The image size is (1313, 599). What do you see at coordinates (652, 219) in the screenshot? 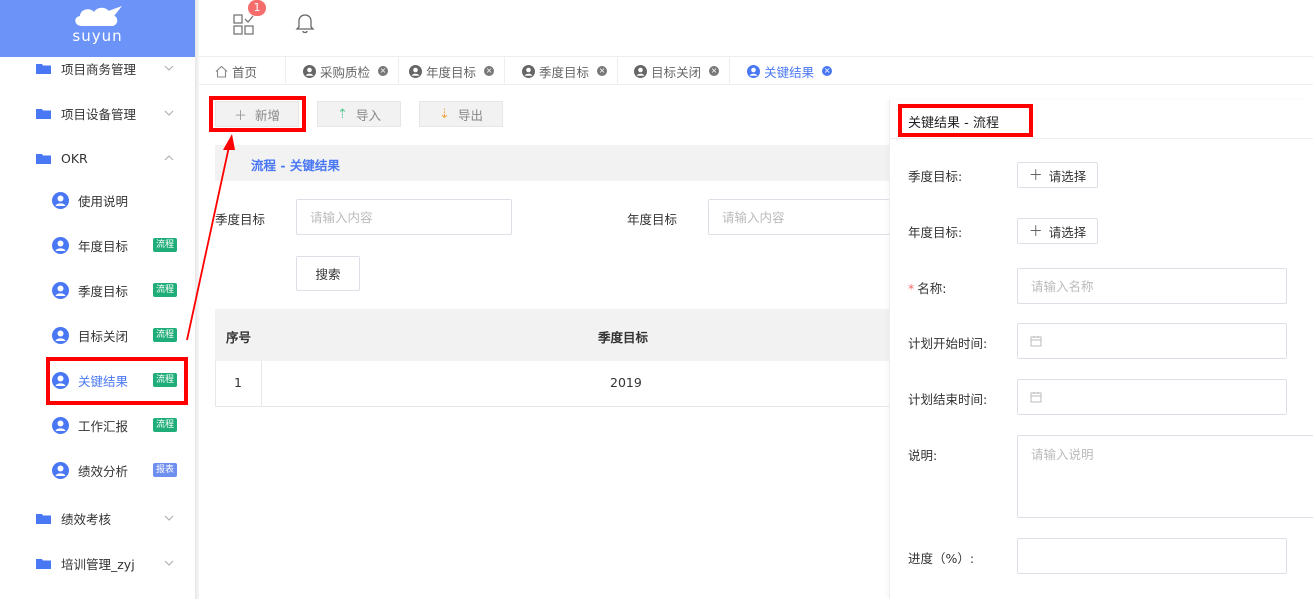
I see `filter-year-label: 年度目标` at bounding box center [652, 219].